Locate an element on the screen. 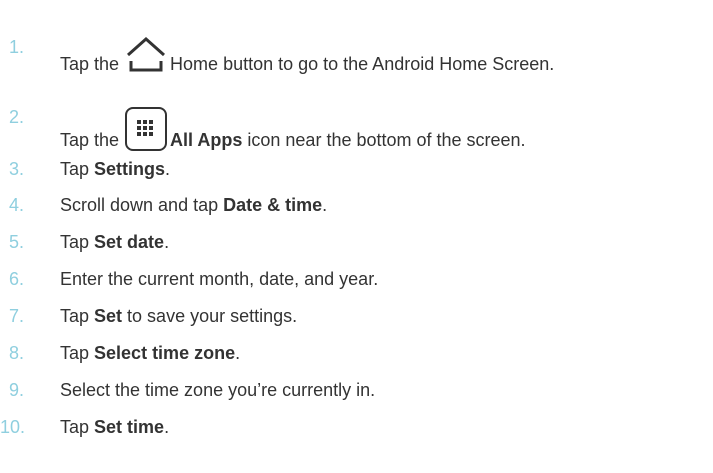  step-text: Tap Set date. is located at coordinates (115, 242).